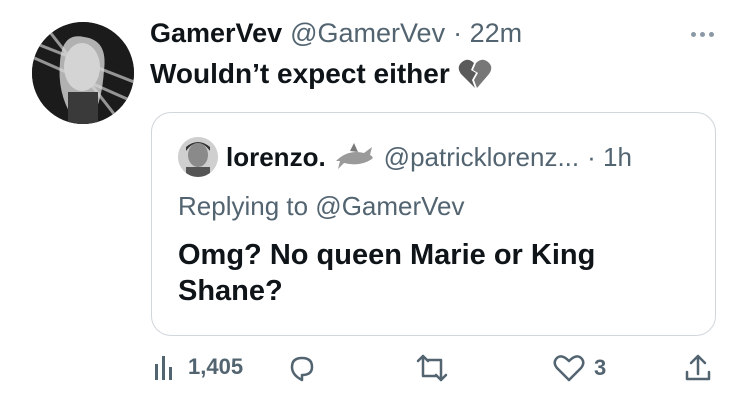  What do you see at coordinates (198, 157) in the screenshot?
I see `quoted-author-avatar` at bounding box center [198, 157].